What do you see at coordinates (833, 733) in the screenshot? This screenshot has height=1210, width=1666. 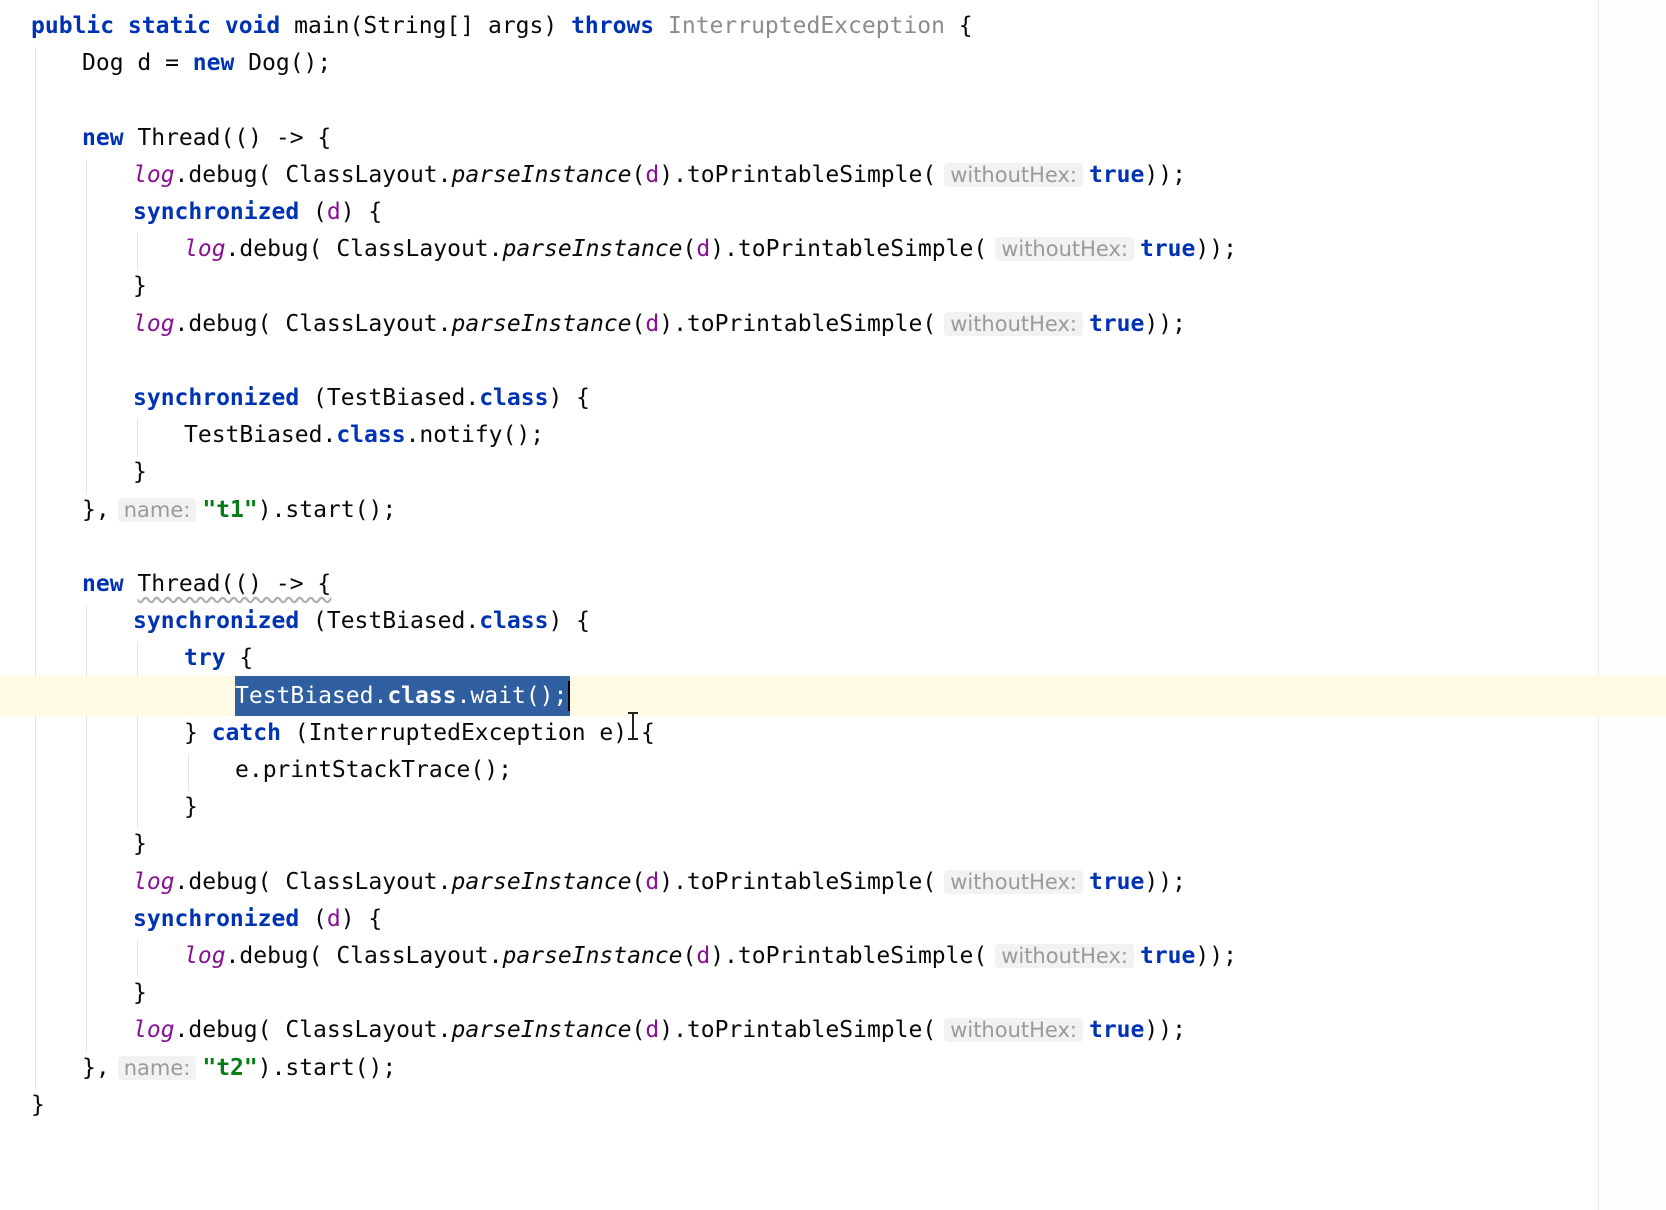 I see `code-line: } catch (InterruptedException e) {` at bounding box center [833, 733].